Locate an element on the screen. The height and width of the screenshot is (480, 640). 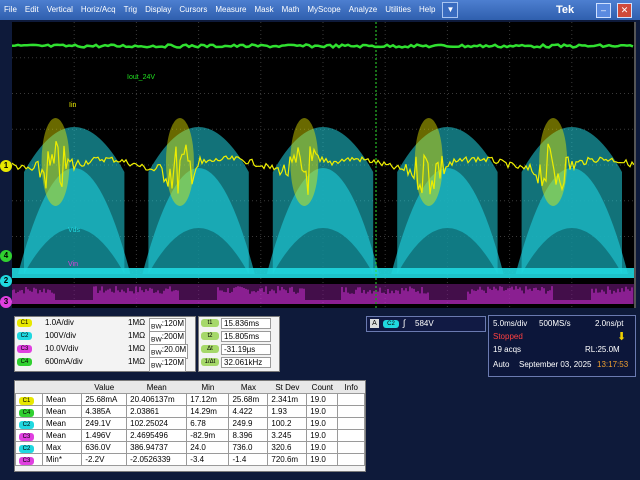
cell-mean: 386.94737 is located at coordinates (157, 447).